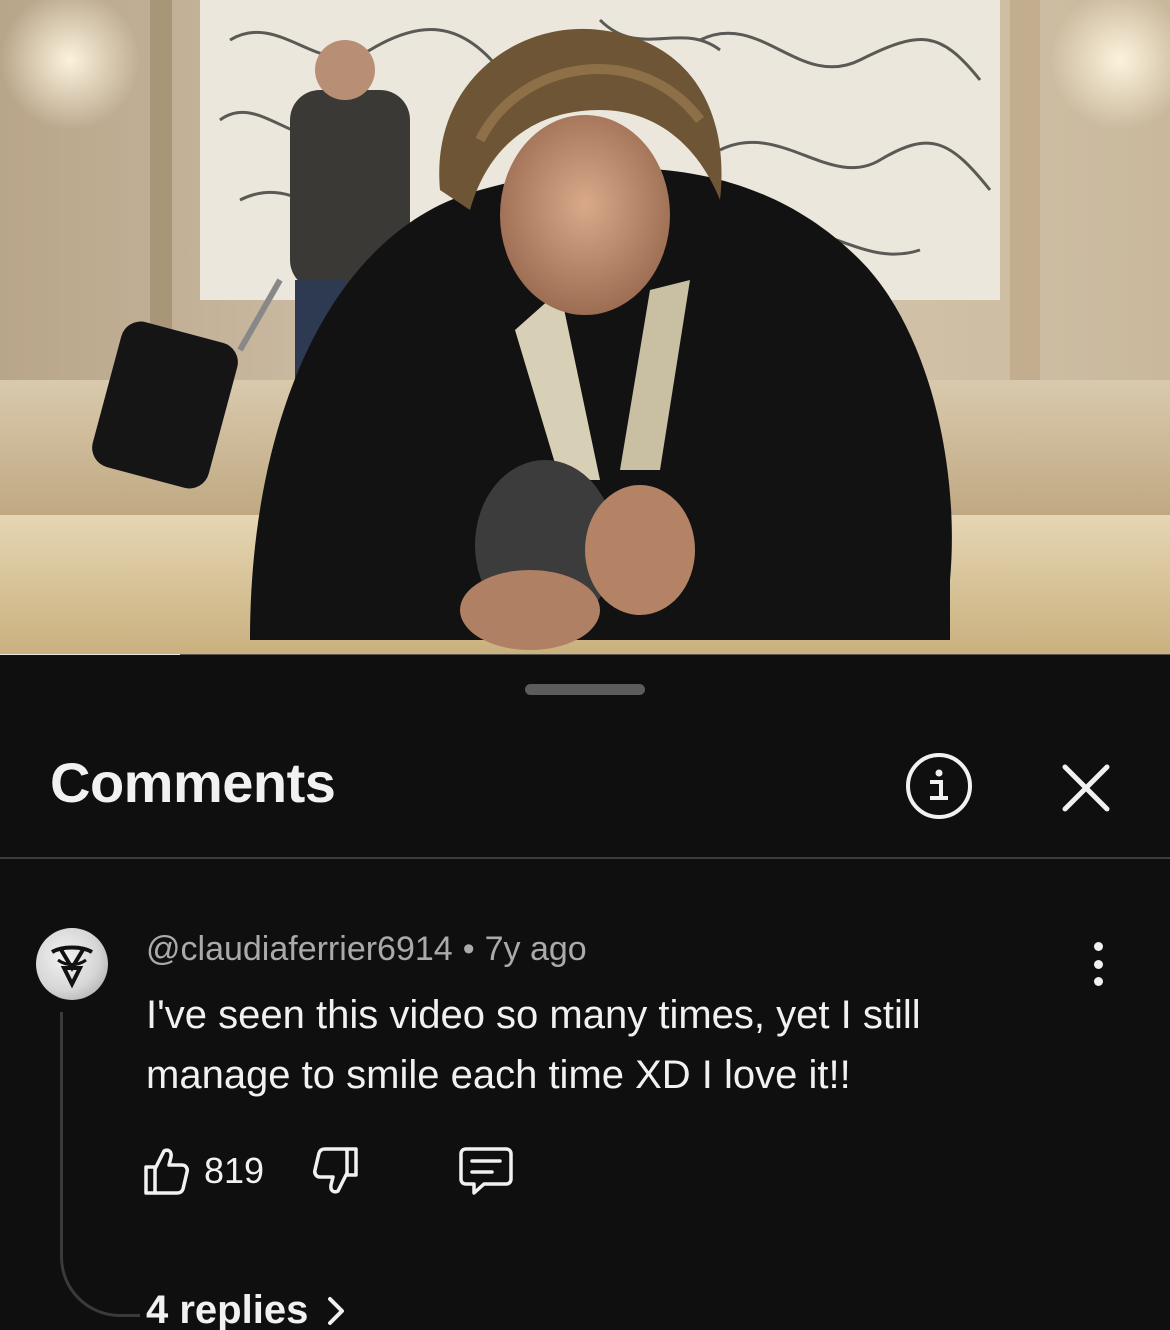 The image size is (1170, 1330). What do you see at coordinates (203, 1171) in the screenshot?
I see `like-button: 819` at bounding box center [203, 1171].